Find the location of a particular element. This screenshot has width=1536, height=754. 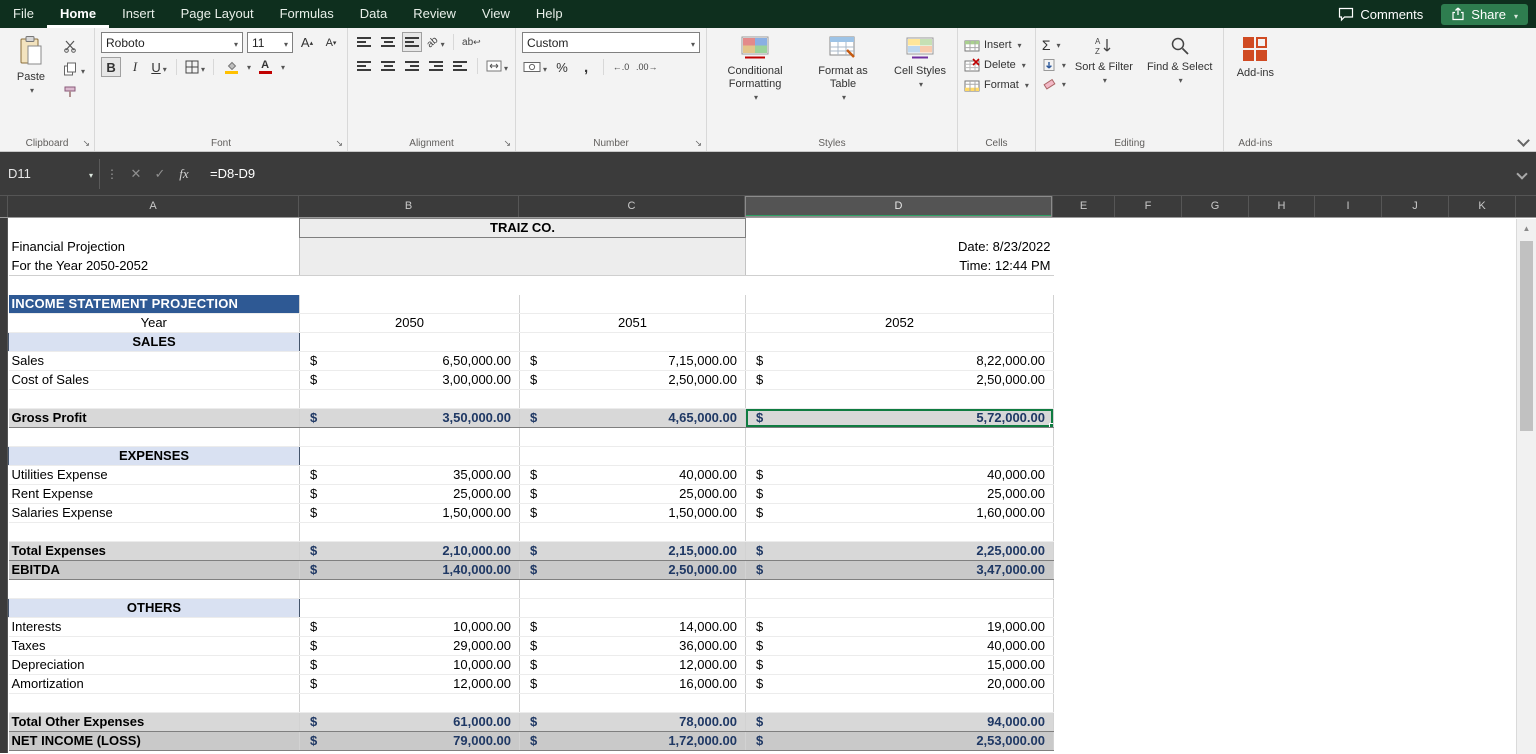

menu-tab-insert: Insert is located at coordinates (138, 14).